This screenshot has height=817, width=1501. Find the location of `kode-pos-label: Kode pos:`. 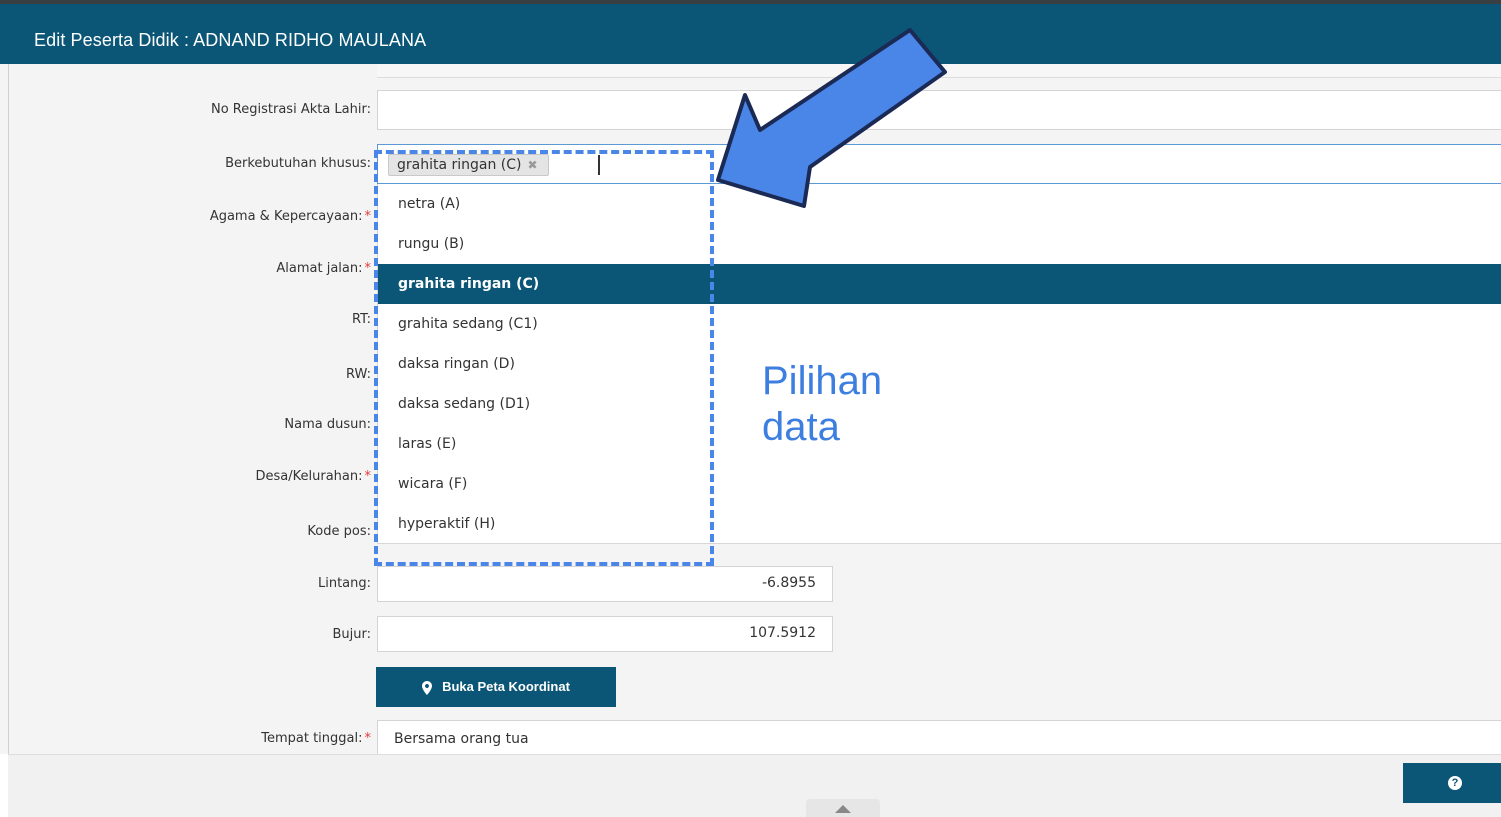

kode-pos-label: Kode pos: is located at coordinates (339, 531).